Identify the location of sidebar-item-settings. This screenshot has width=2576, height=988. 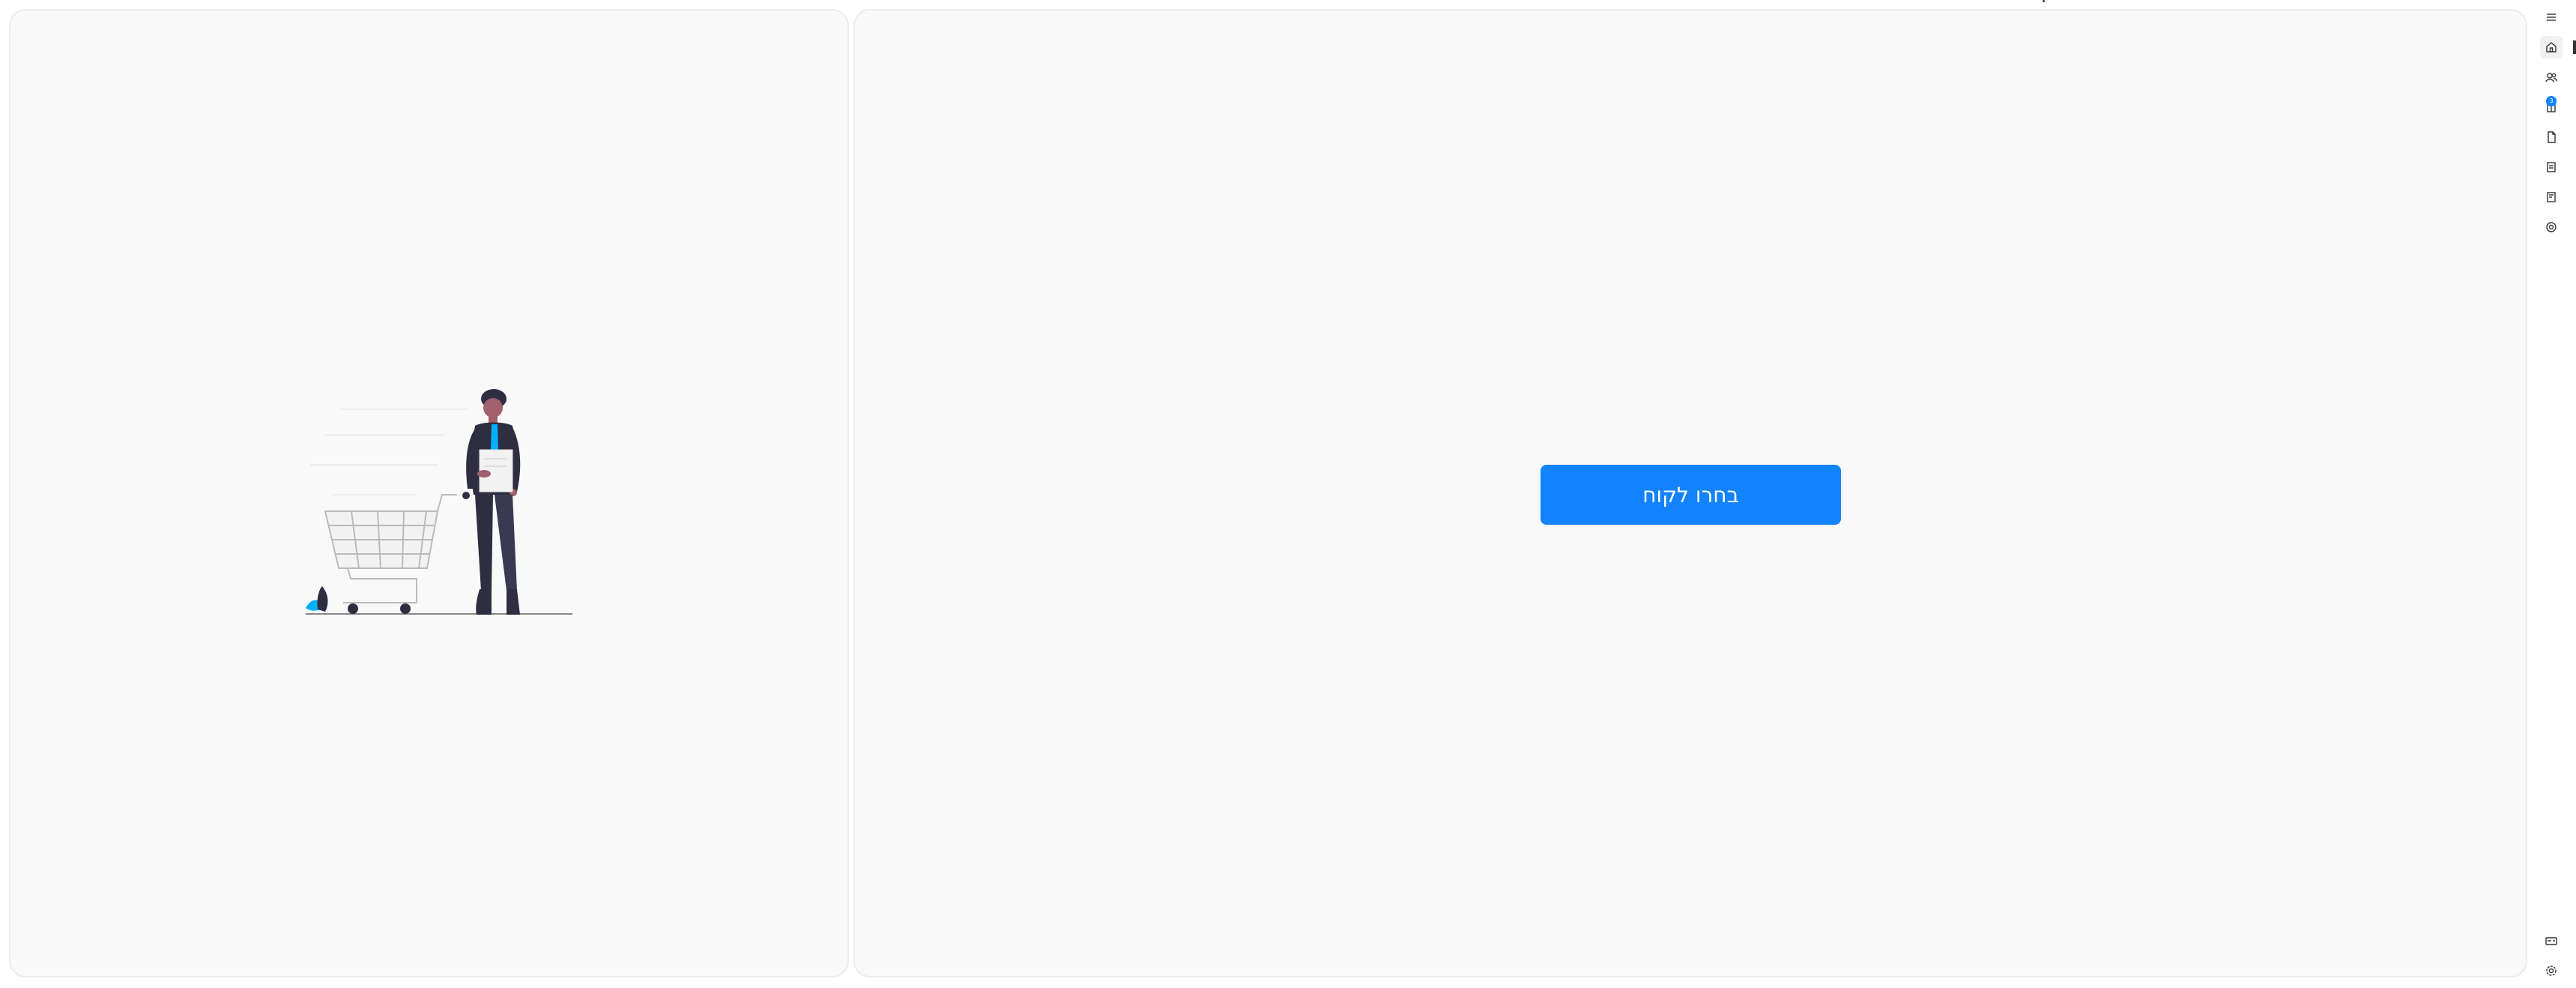
(2551, 971).